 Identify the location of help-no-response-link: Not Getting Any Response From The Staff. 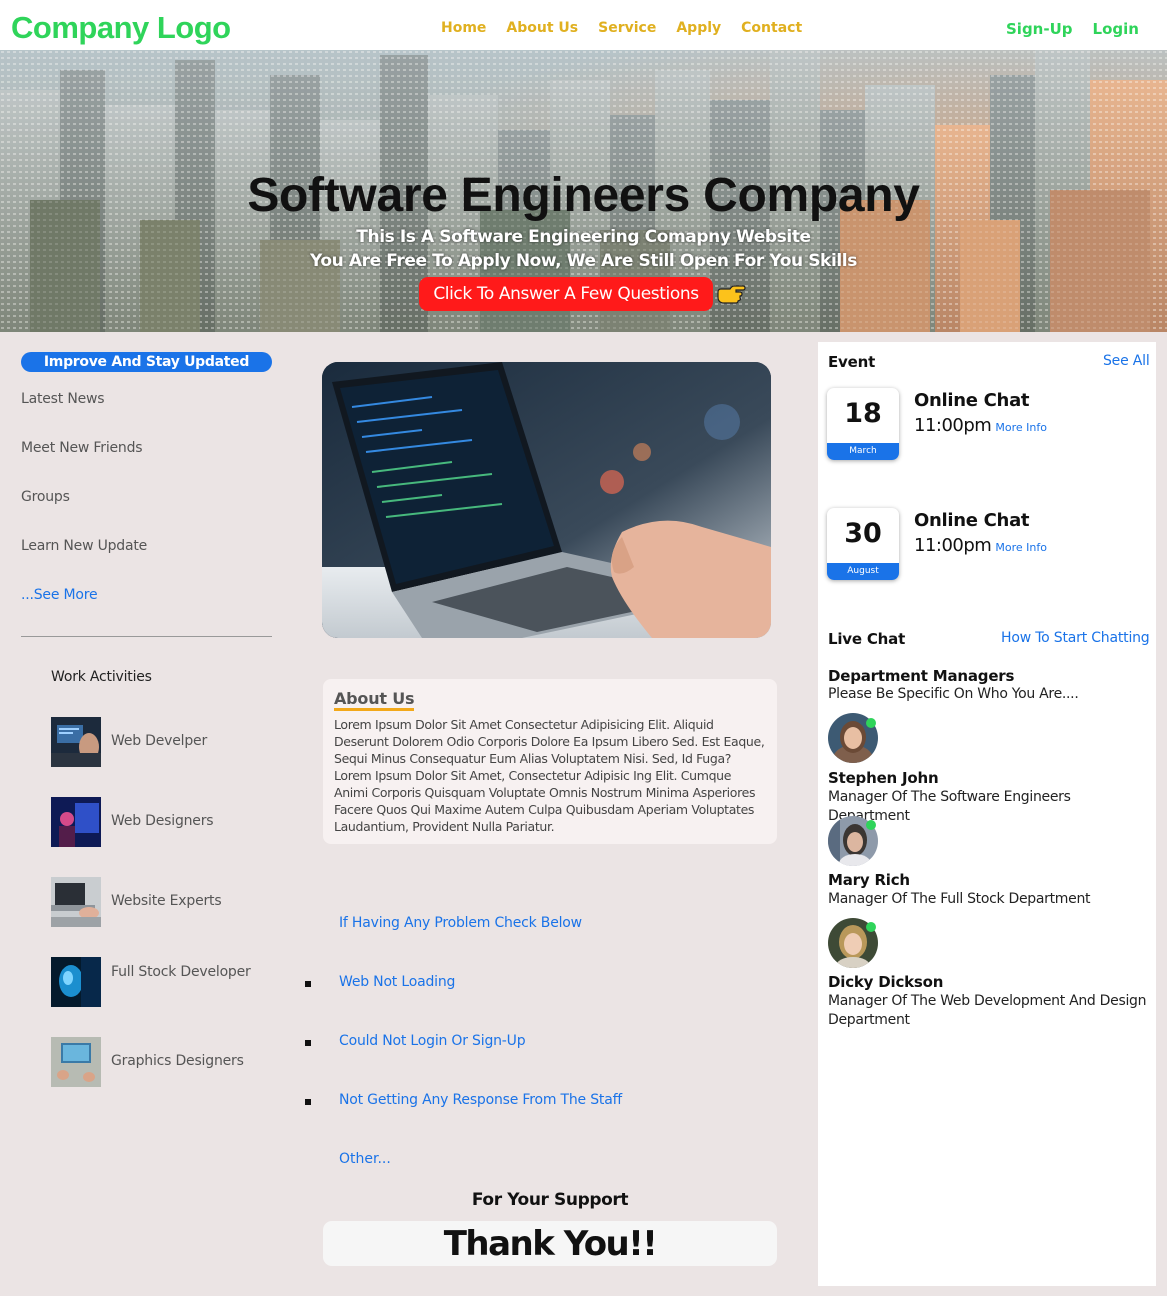
(480, 1100).